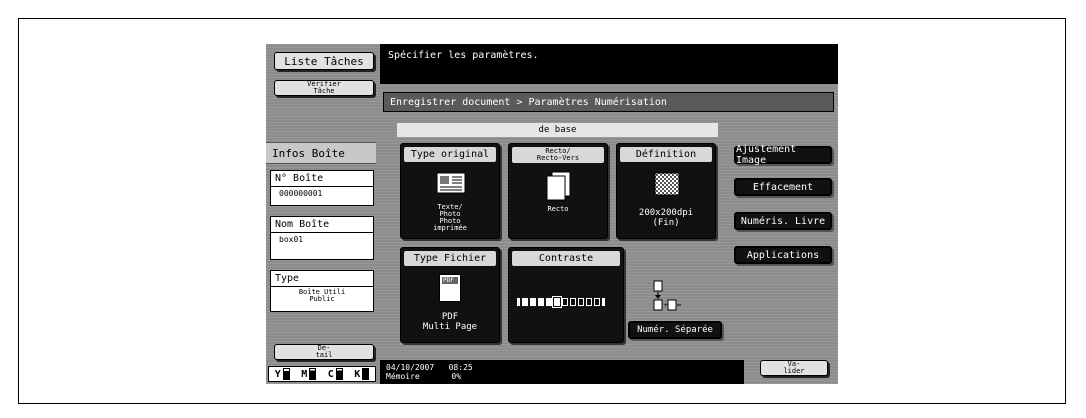  I want to click on erase-label: Effacement, so click(783, 187).